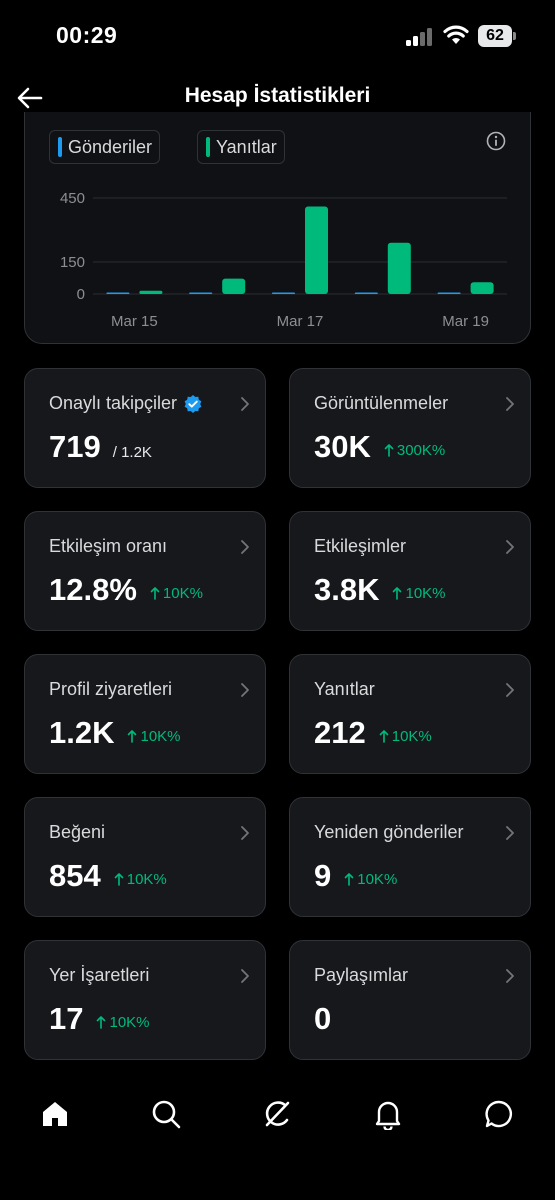 This screenshot has width=555, height=1200. What do you see at coordinates (145, 1000) in the screenshot?
I see `stat-card: Yer İşaretleri 17 10K%` at bounding box center [145, 1000].